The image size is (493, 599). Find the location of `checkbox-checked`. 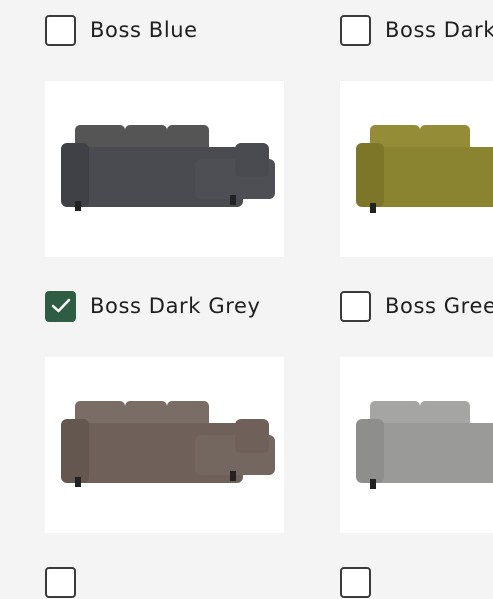

checkbox-checked is located at coordinates (60, 306).